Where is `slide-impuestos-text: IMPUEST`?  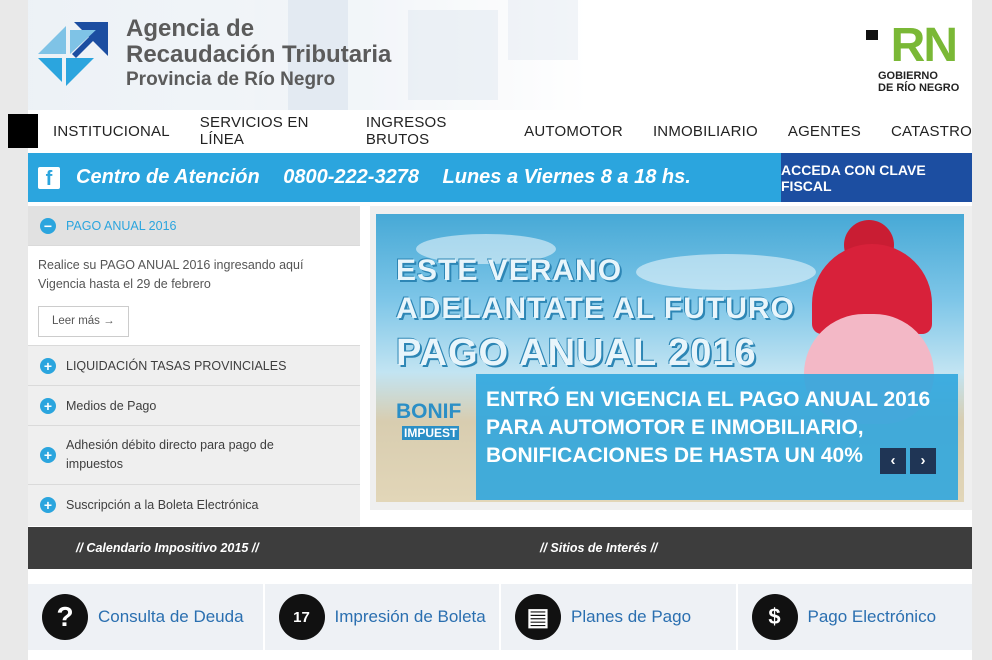 slide-impuestos-text: IMPUEST is located at coordinates (431, 433).